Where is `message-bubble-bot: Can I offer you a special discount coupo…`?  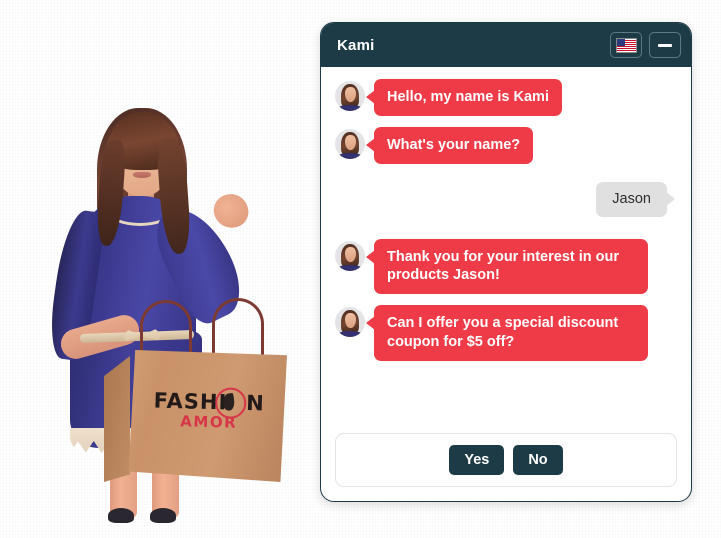 message-bubble-bot: Can I offer you a special discount coupo… is located at coordinates (507, 333).